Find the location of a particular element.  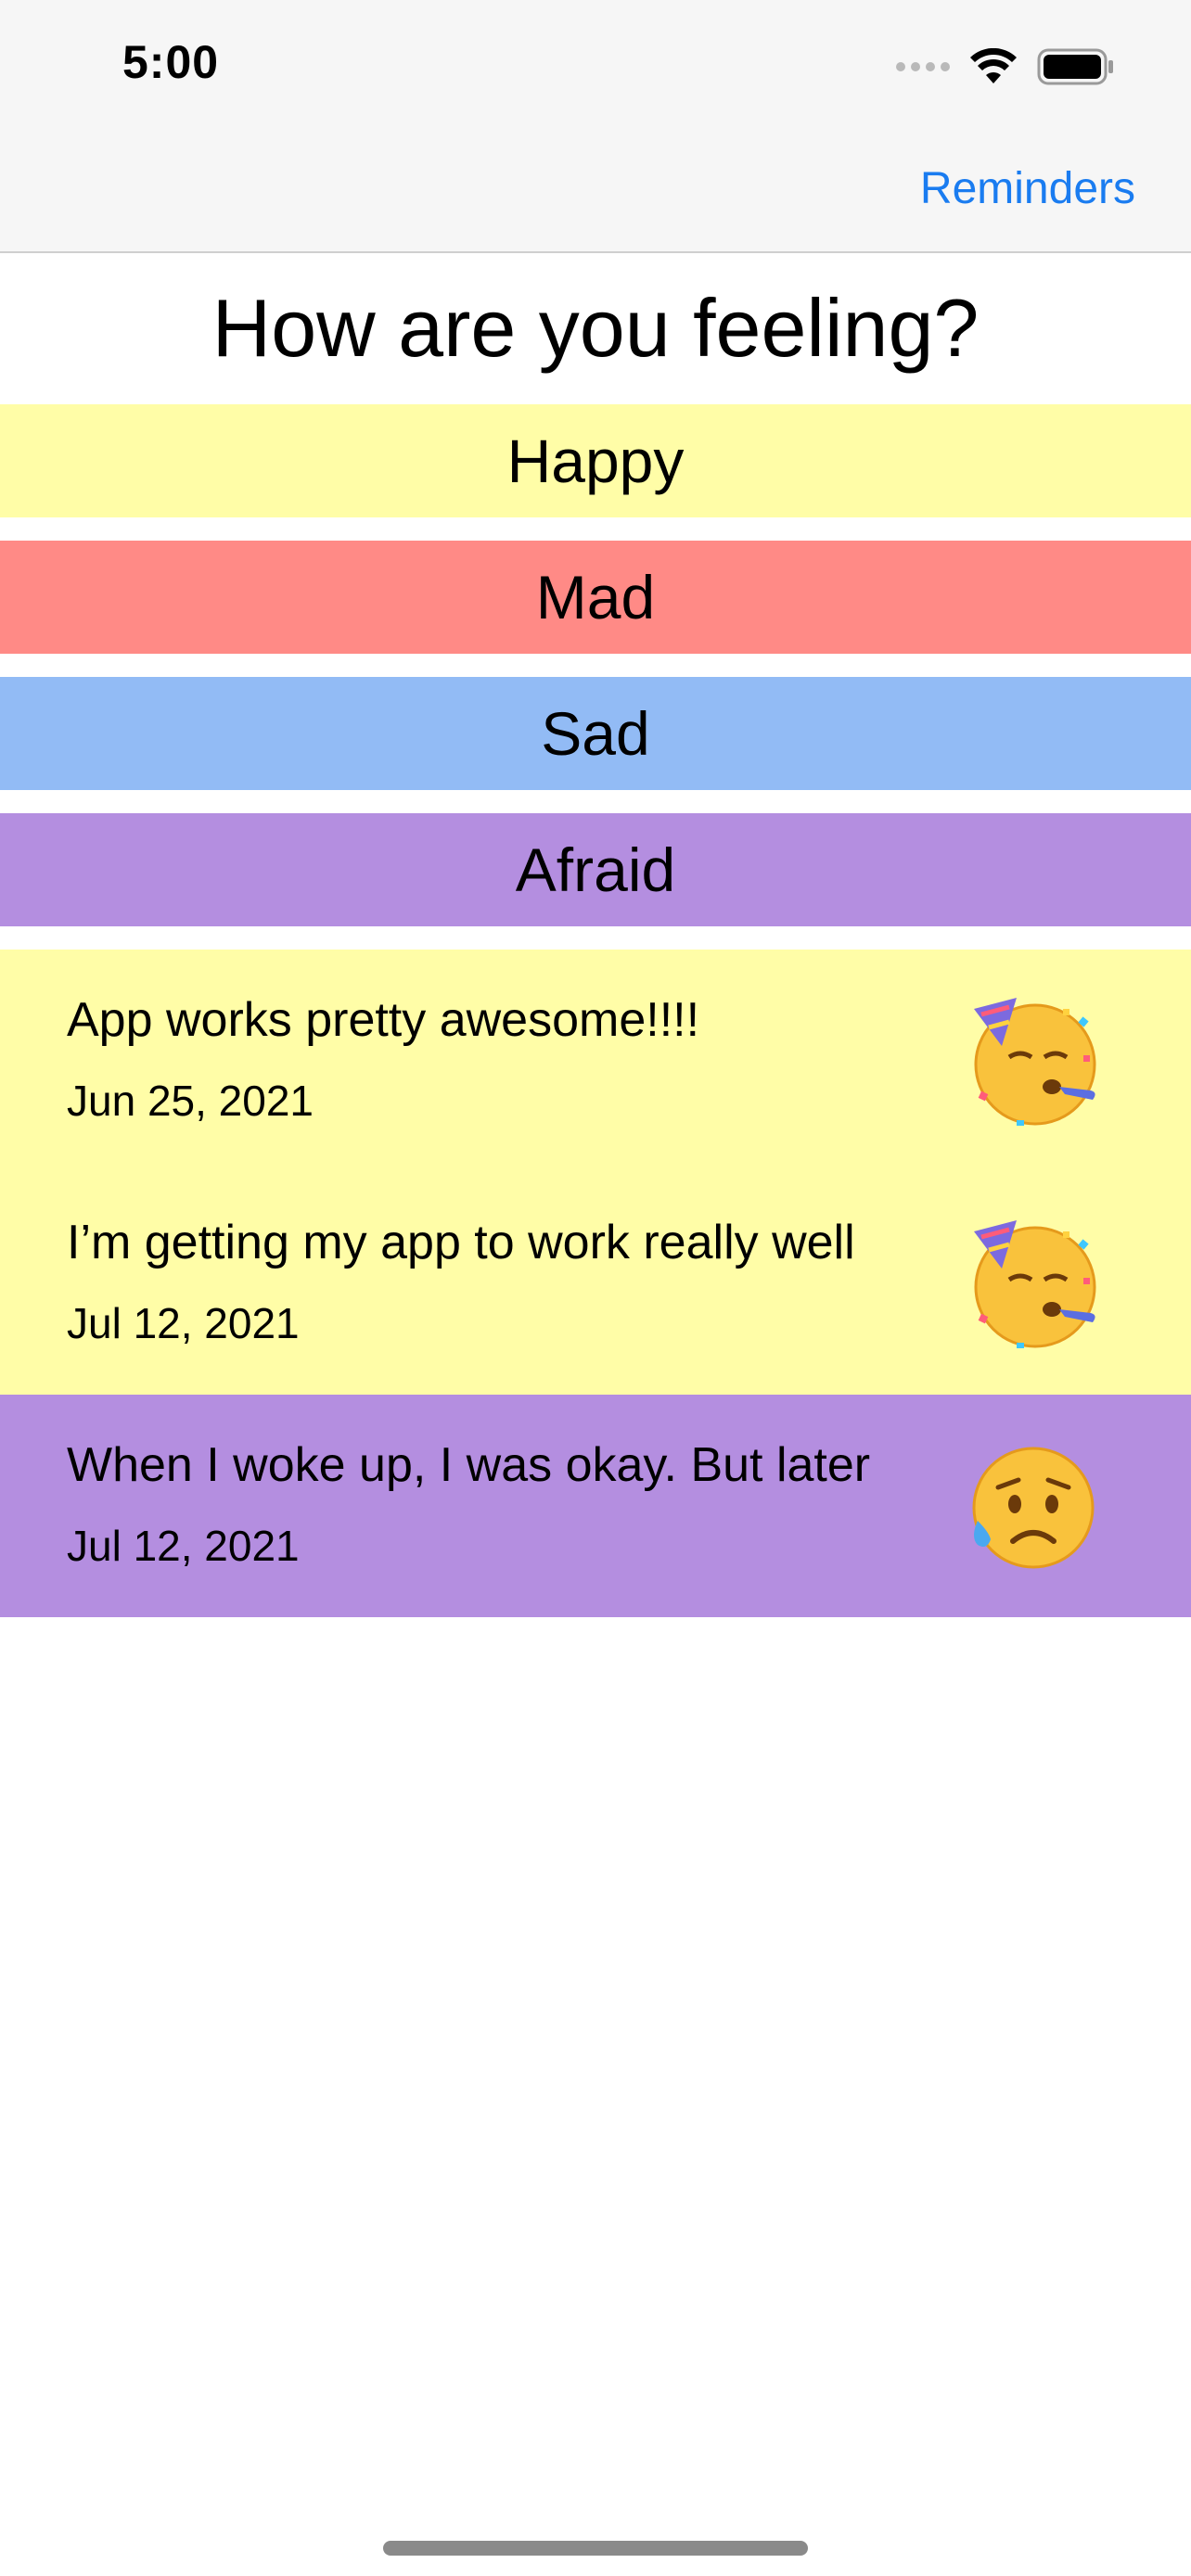

status-icons is located at coordinates (1006, 67).